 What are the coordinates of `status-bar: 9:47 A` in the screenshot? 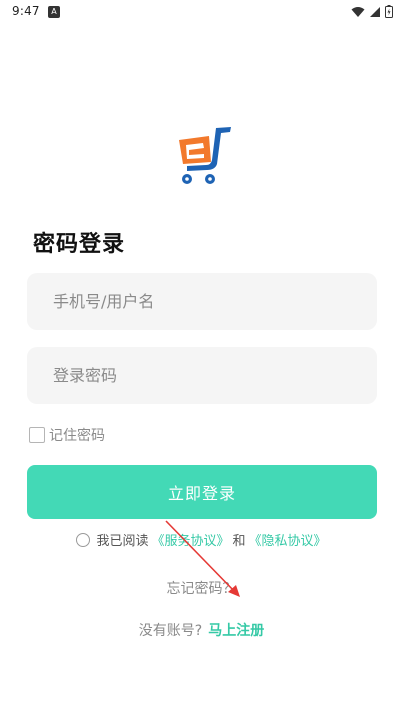 It's located at (201, 12).